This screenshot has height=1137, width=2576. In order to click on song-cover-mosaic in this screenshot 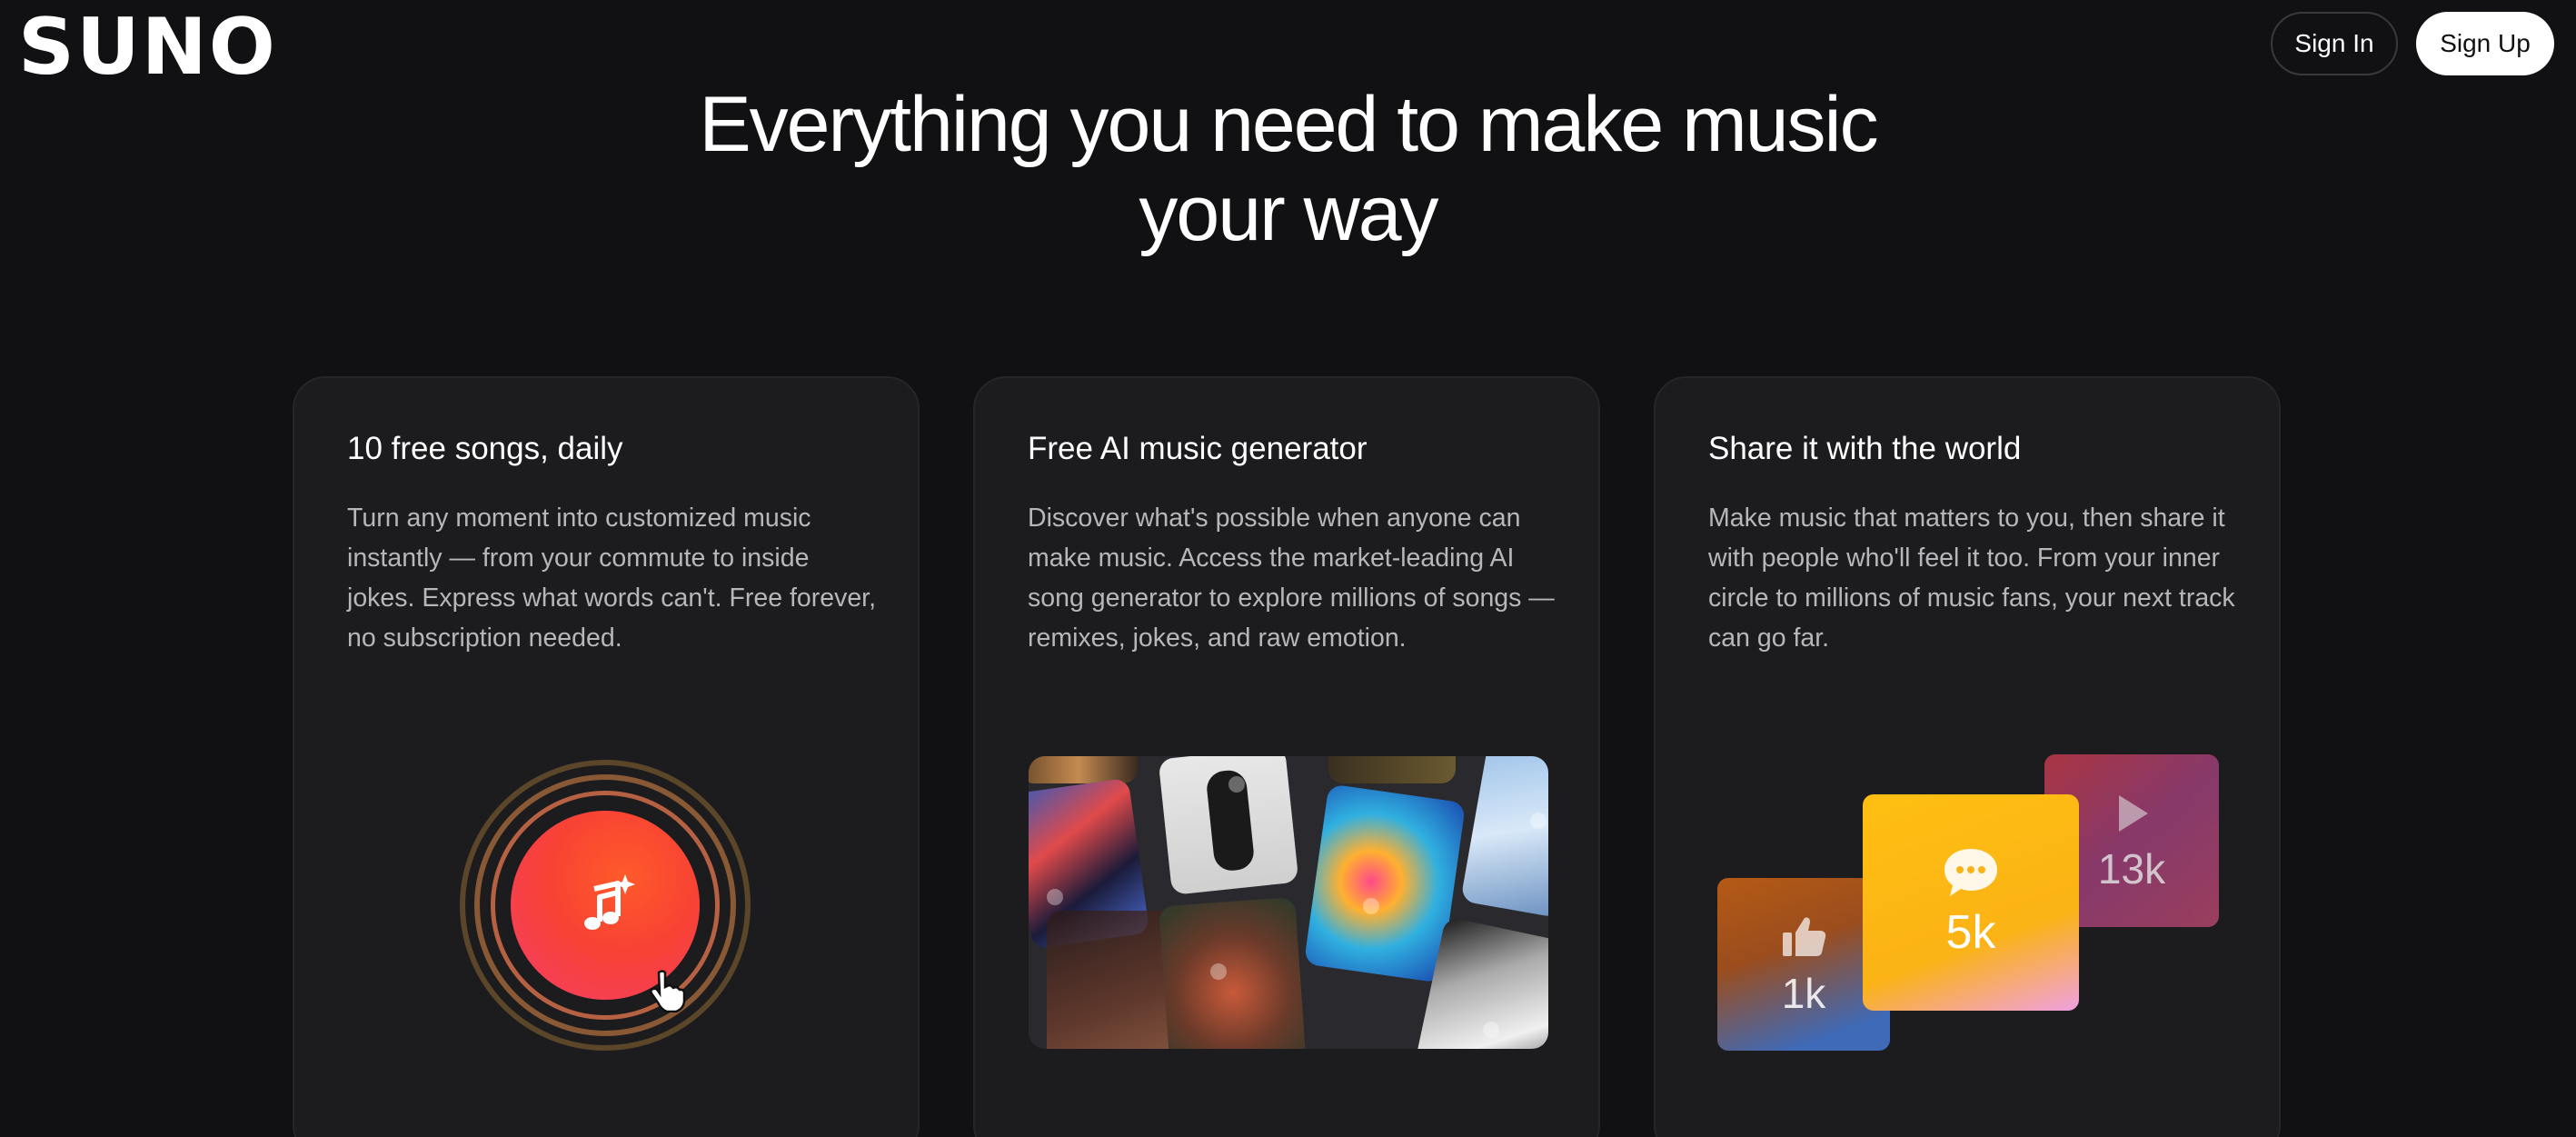, I will do `click(1288, 902)`.